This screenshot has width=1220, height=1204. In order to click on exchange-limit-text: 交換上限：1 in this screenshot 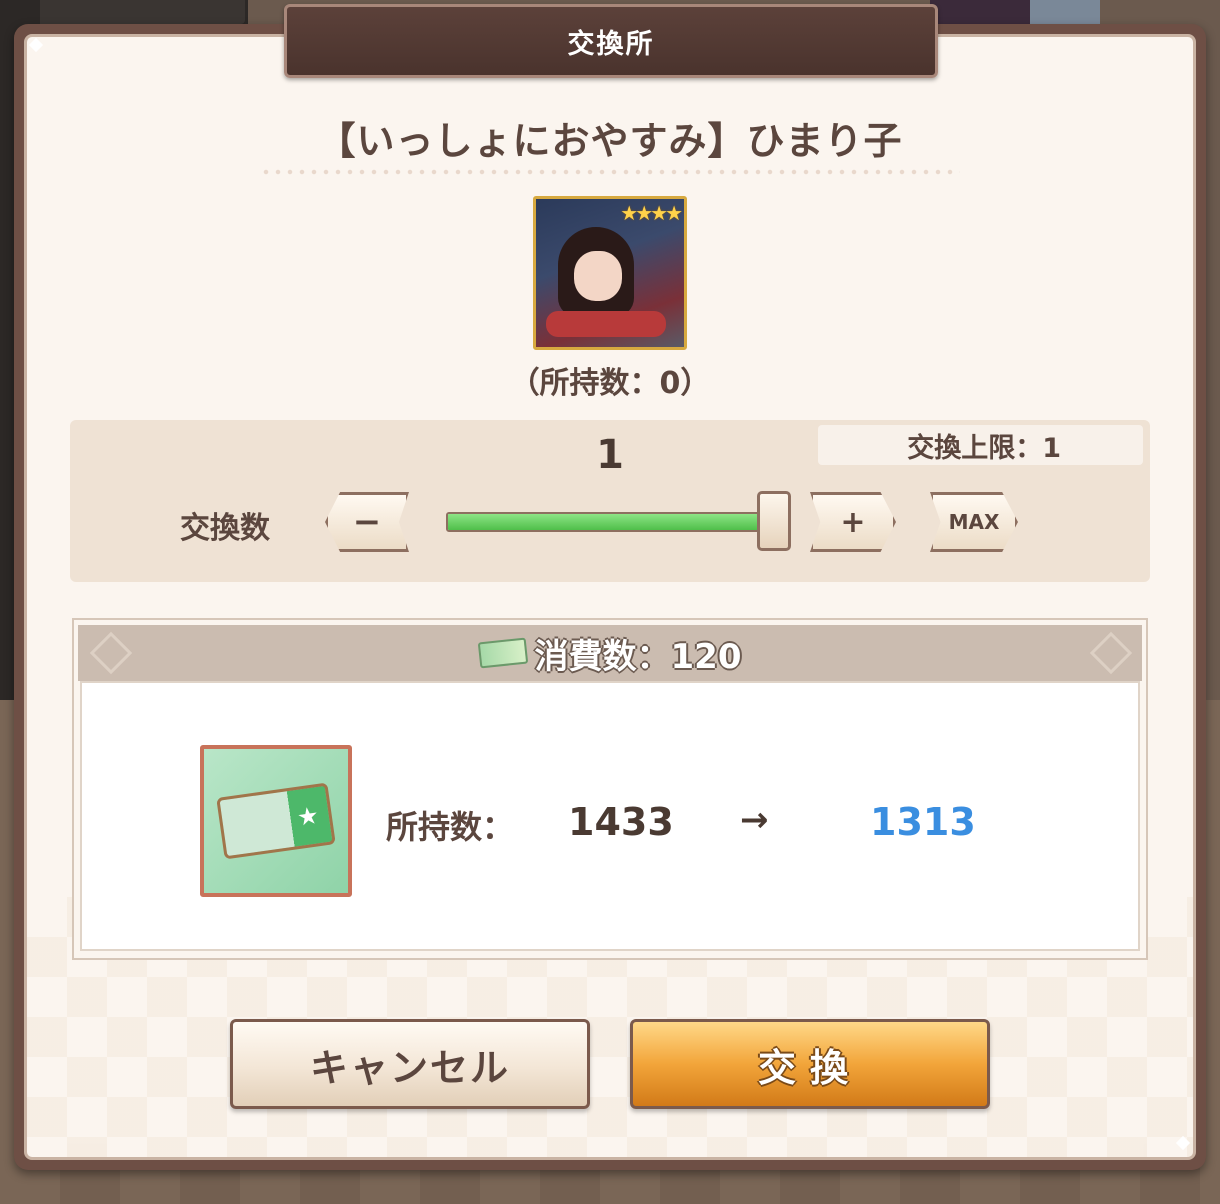, I will do `click(984, 448)`.